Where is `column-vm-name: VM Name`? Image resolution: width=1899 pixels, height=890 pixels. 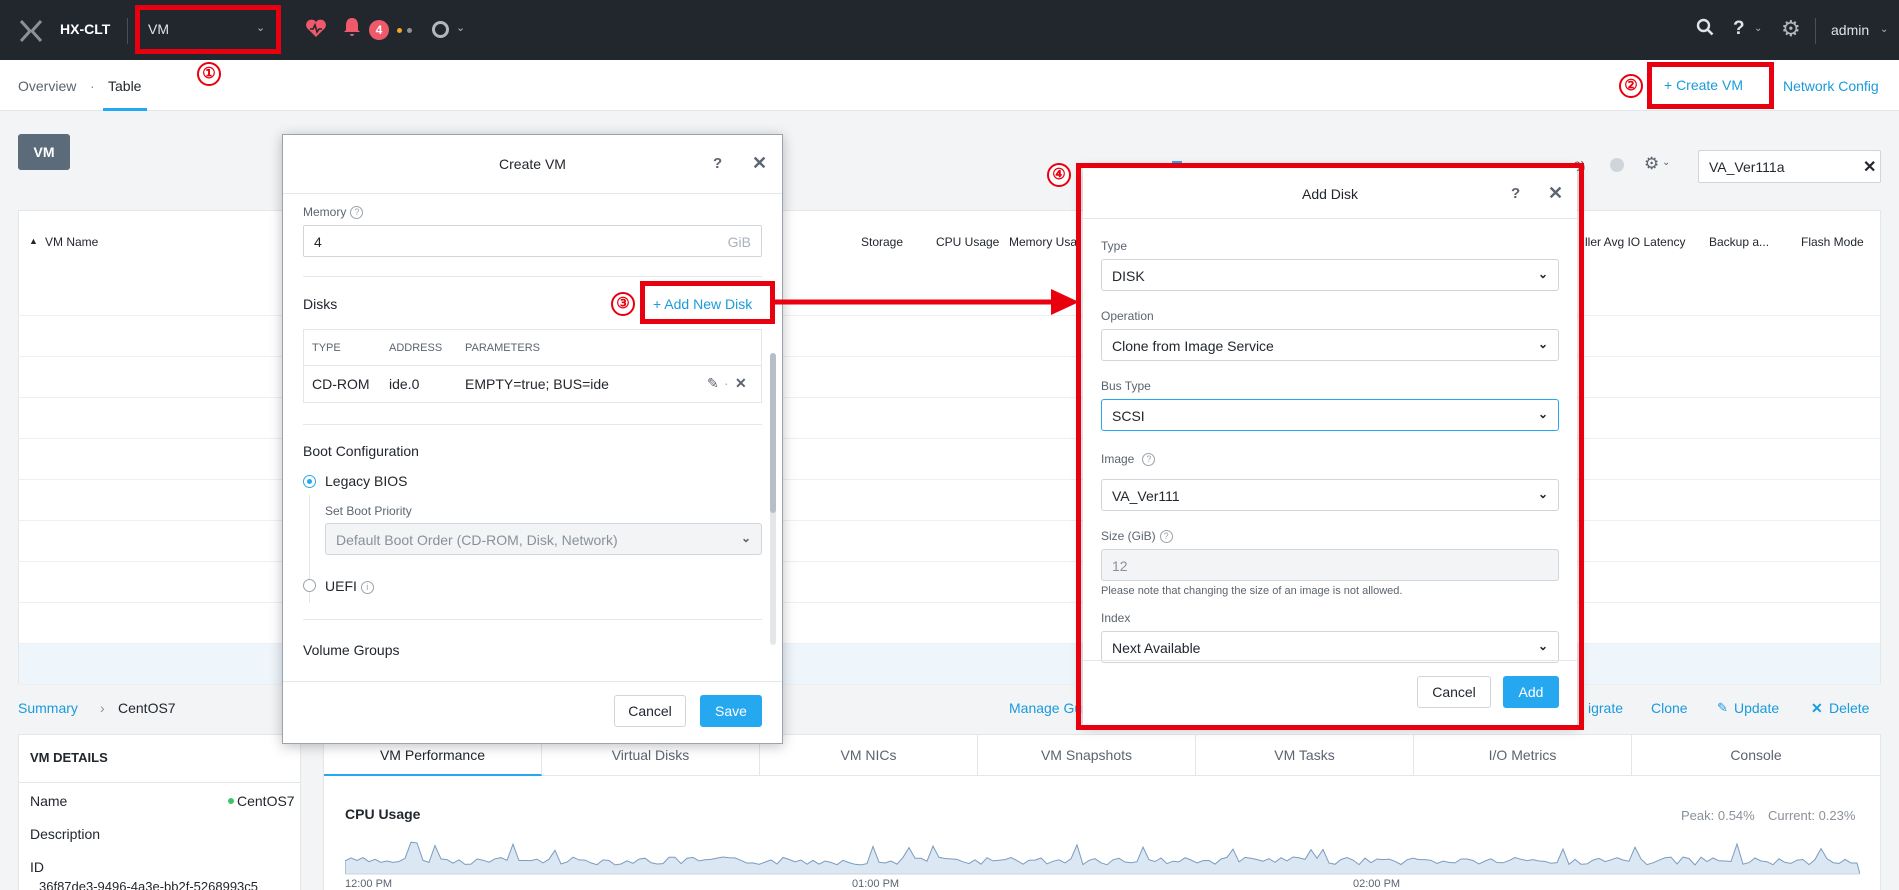 column-vm-name: VM Name is located at coordinates (71, 242).